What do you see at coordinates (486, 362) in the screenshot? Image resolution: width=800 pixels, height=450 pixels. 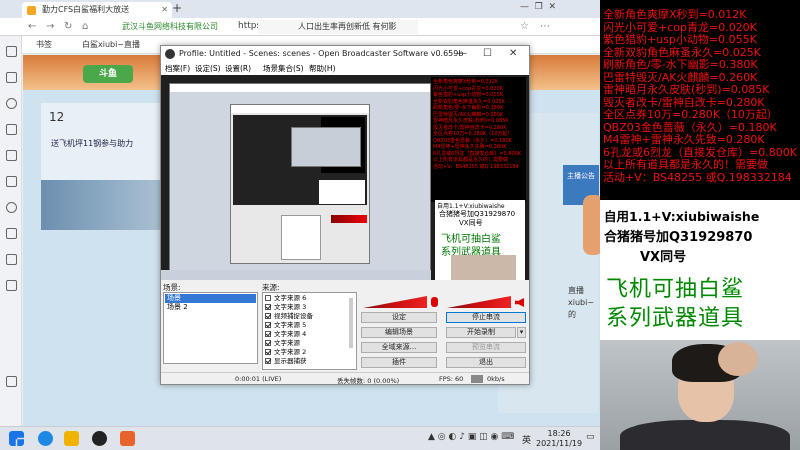 I see `exit-button: 退出` at bounding box center [486, 362].